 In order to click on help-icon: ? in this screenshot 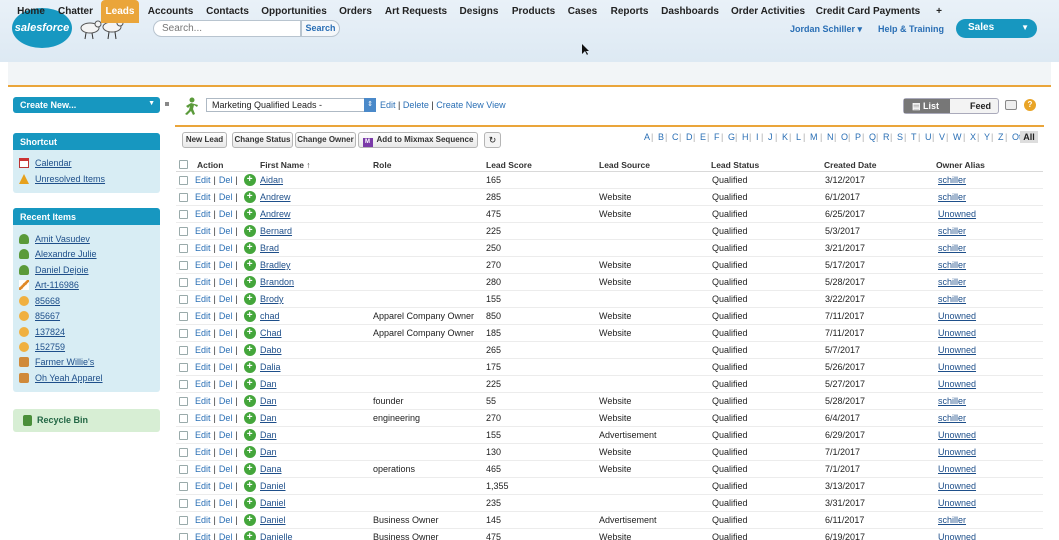, I will do `click(1030, 105)`.